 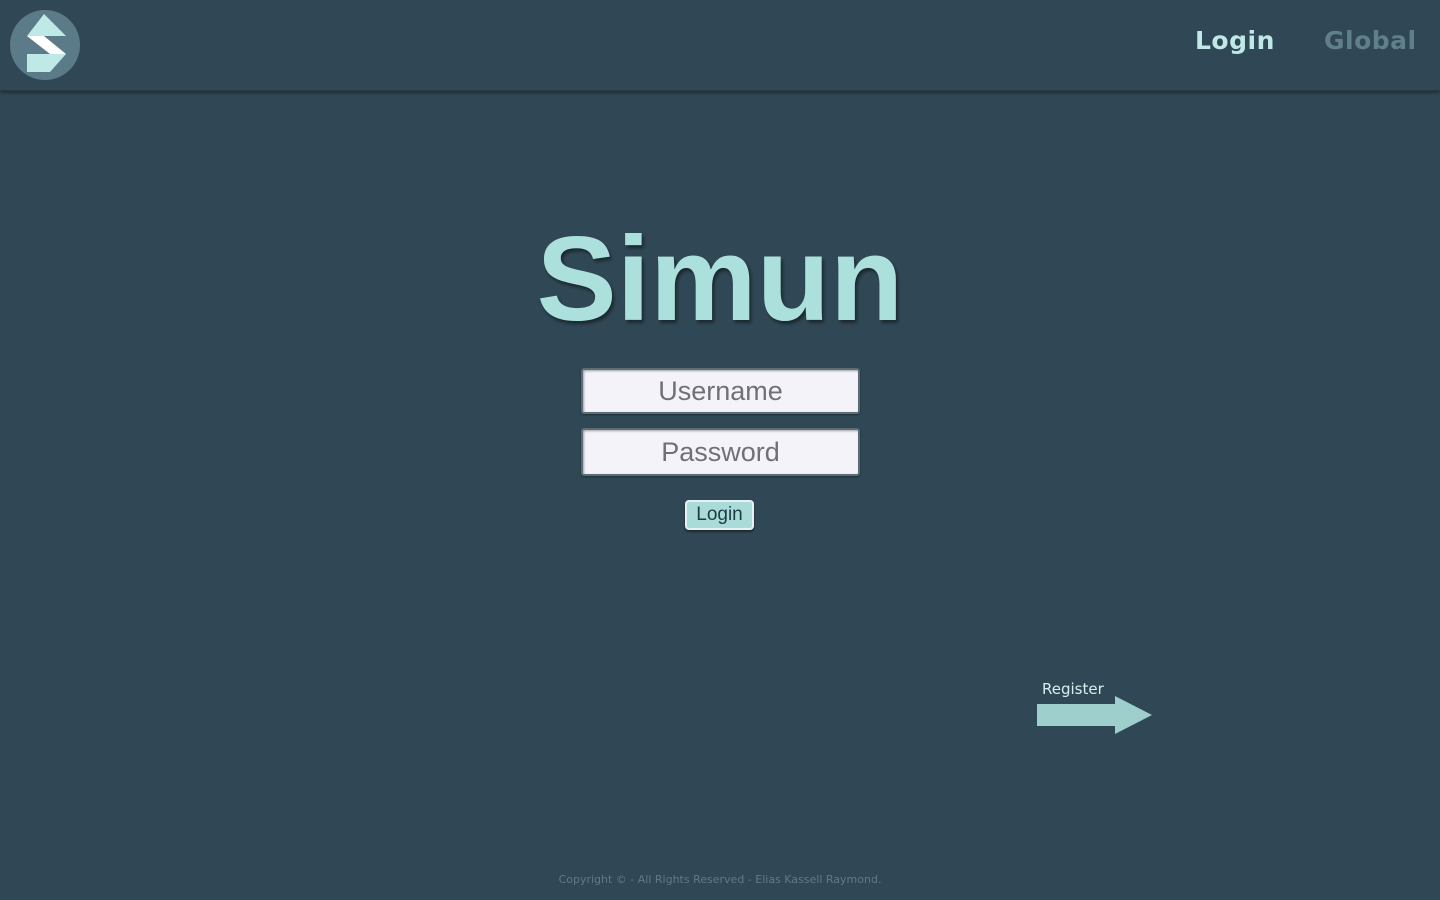 What do you see at coordinates (720, 391) in the screenshot?
I see `username-input` at bounding box center [720, 391].